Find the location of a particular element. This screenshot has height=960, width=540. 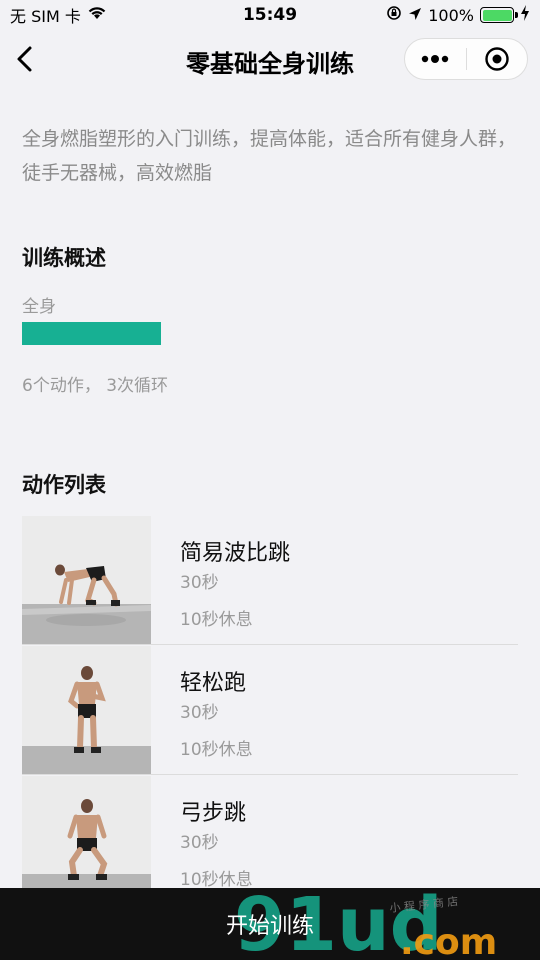

battery-percent: 100% is located at coordinates (451, 15).